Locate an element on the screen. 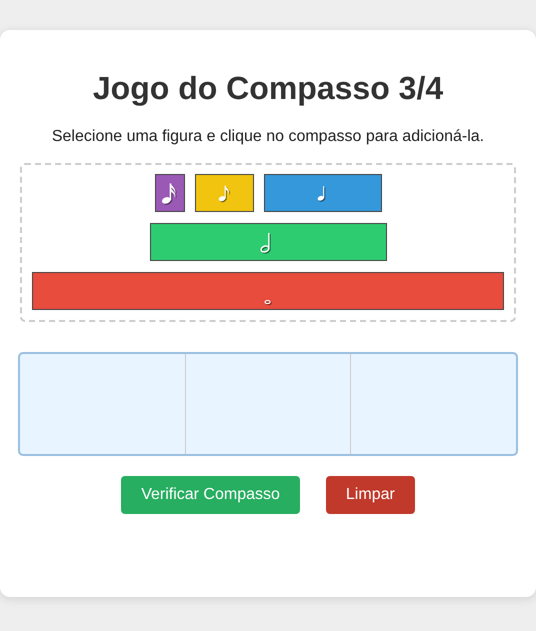 The height and width of the screenshot is (631, 536). verify-button: Verificar Compasso is located at coordinates (210, 495).